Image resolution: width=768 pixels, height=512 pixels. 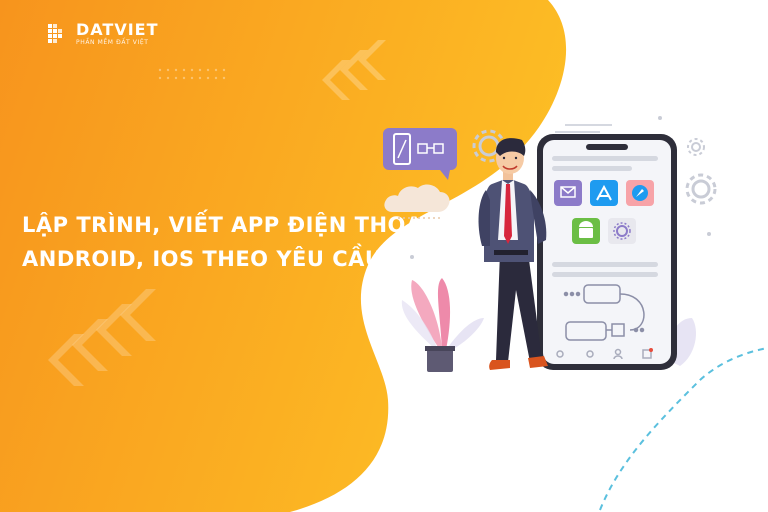 What do you see at coordinates (420, 154) in the screenshot?
I see `phone-bubble-icon` at bounding box center [420, 154].